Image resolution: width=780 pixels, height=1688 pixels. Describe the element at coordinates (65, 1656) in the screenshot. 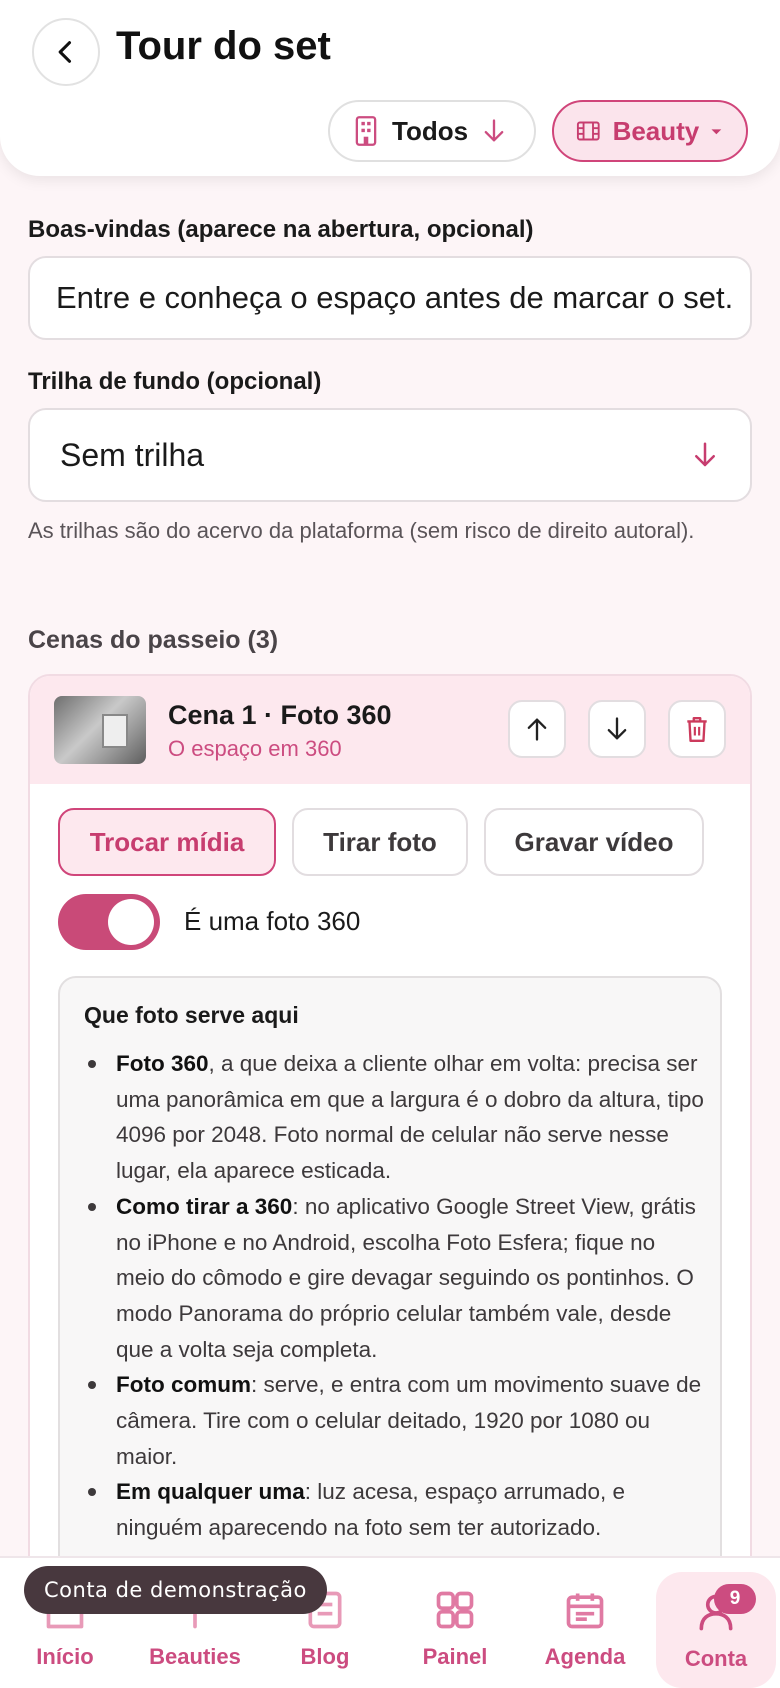

I see `nav-label: Início` at that location.